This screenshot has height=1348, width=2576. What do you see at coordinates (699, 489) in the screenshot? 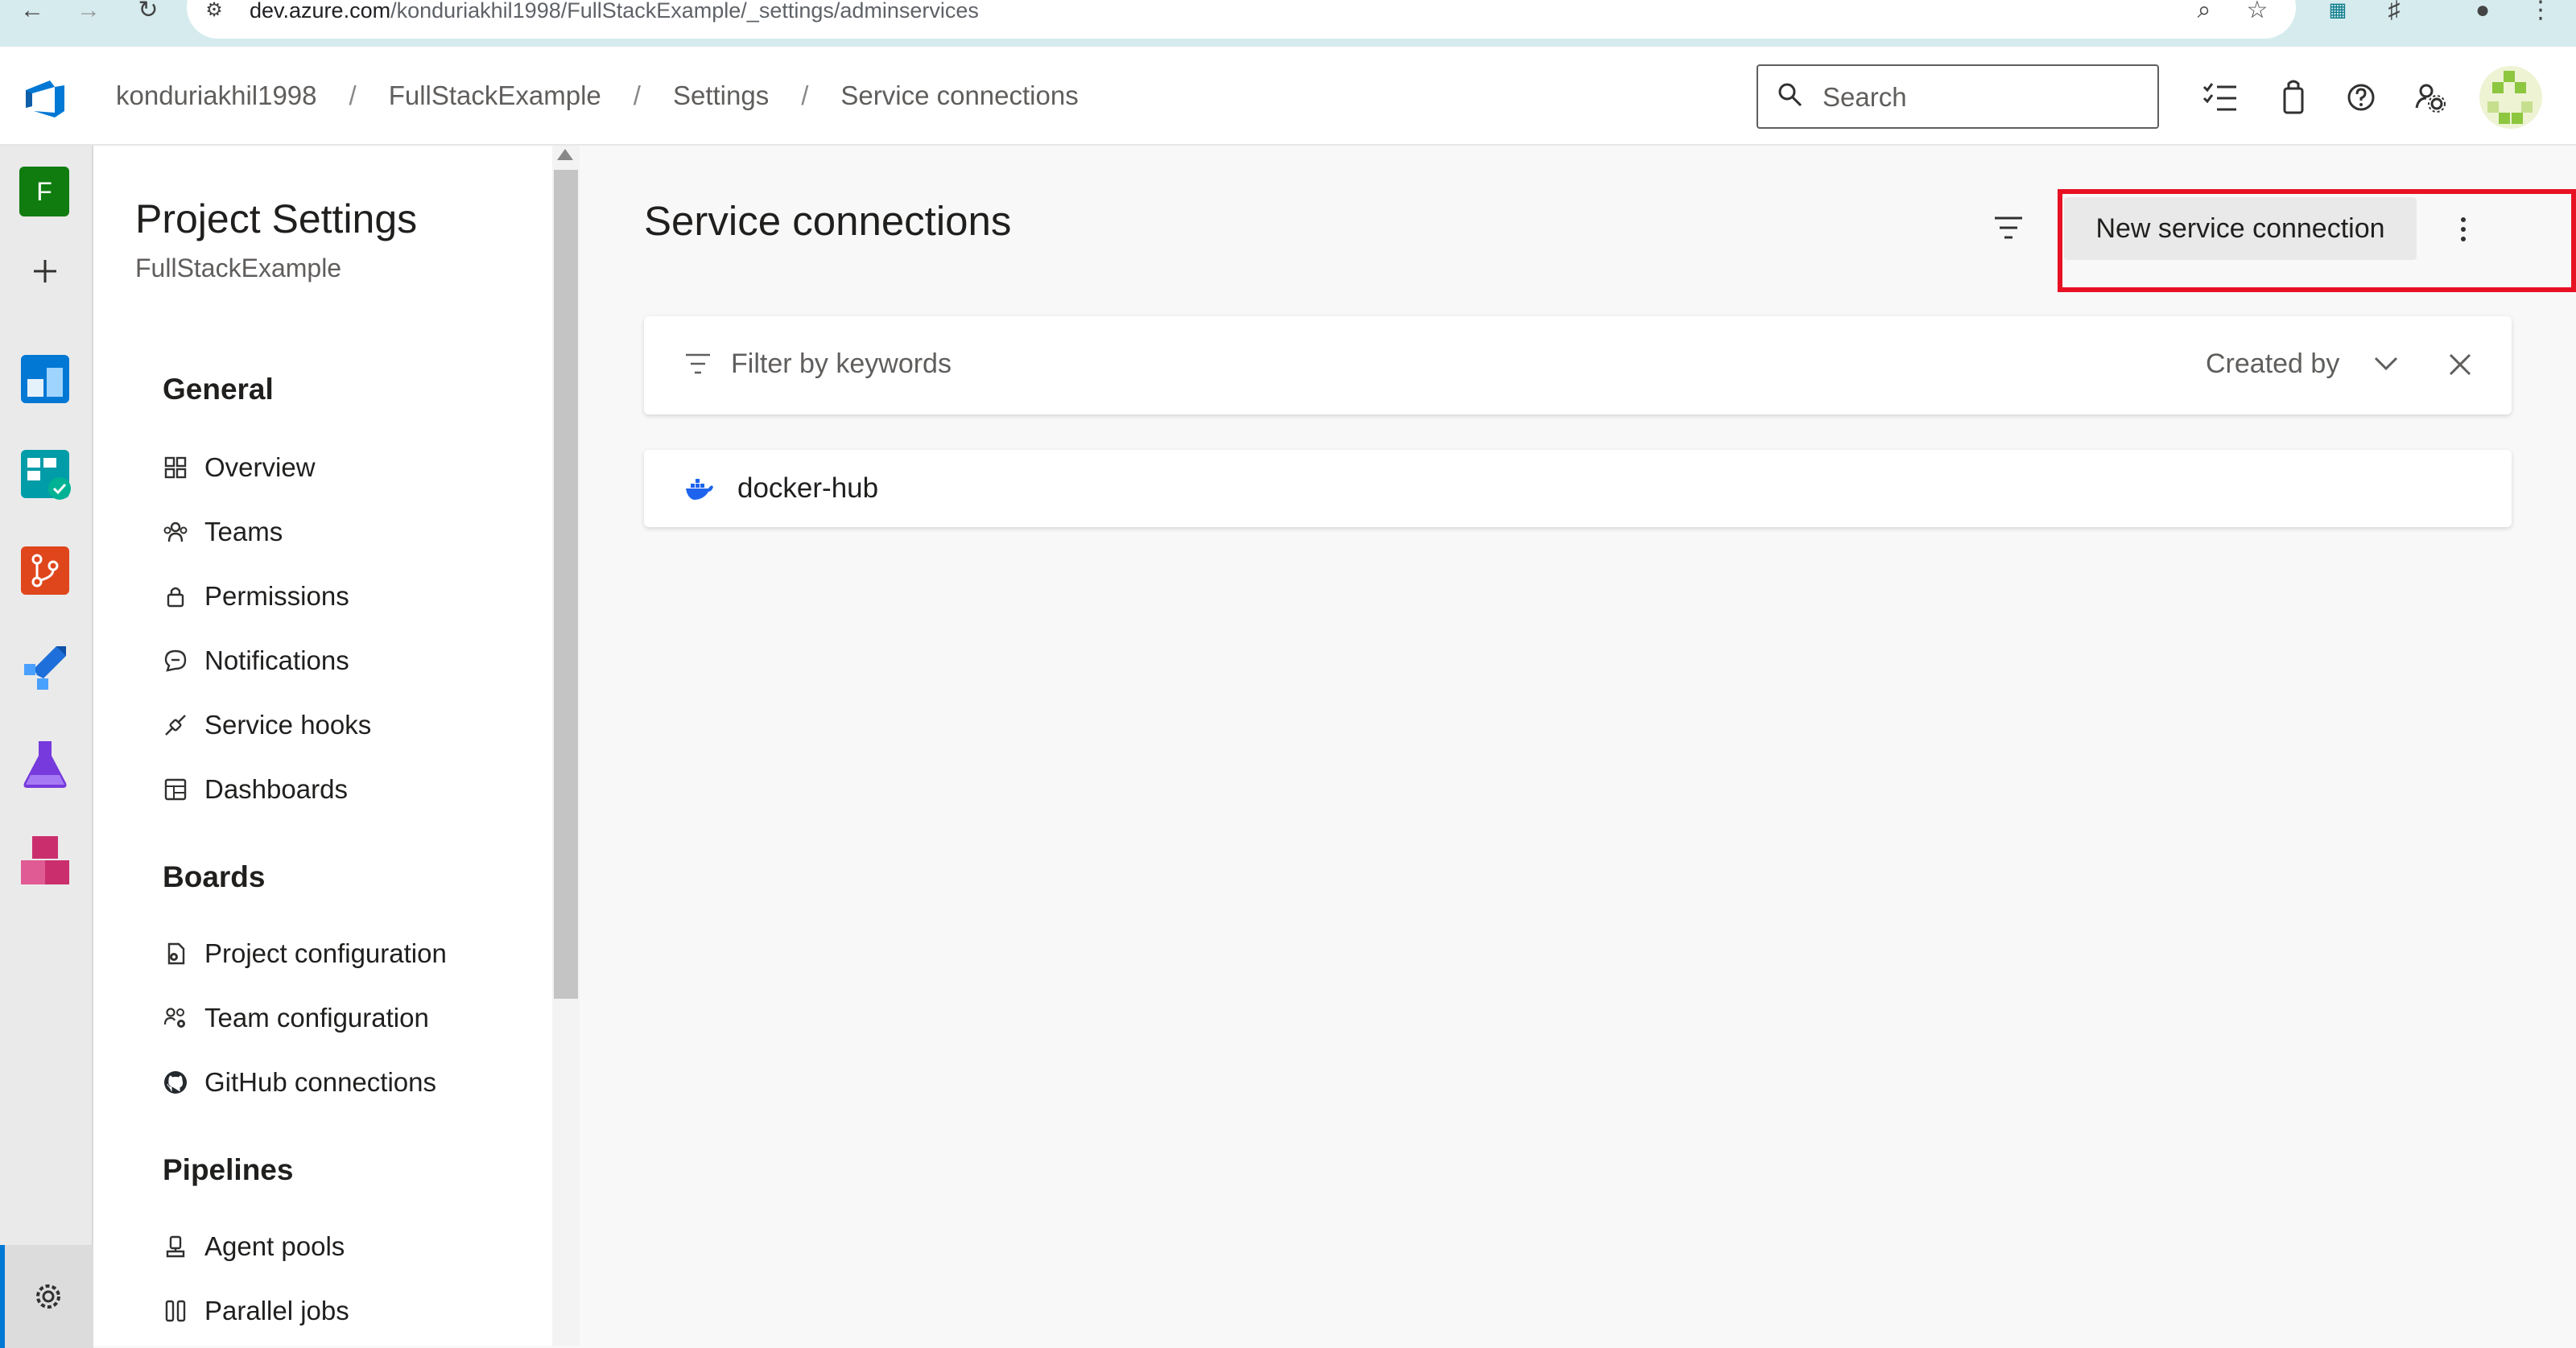
I see `docker-icon` at bounding box center [699, 489].